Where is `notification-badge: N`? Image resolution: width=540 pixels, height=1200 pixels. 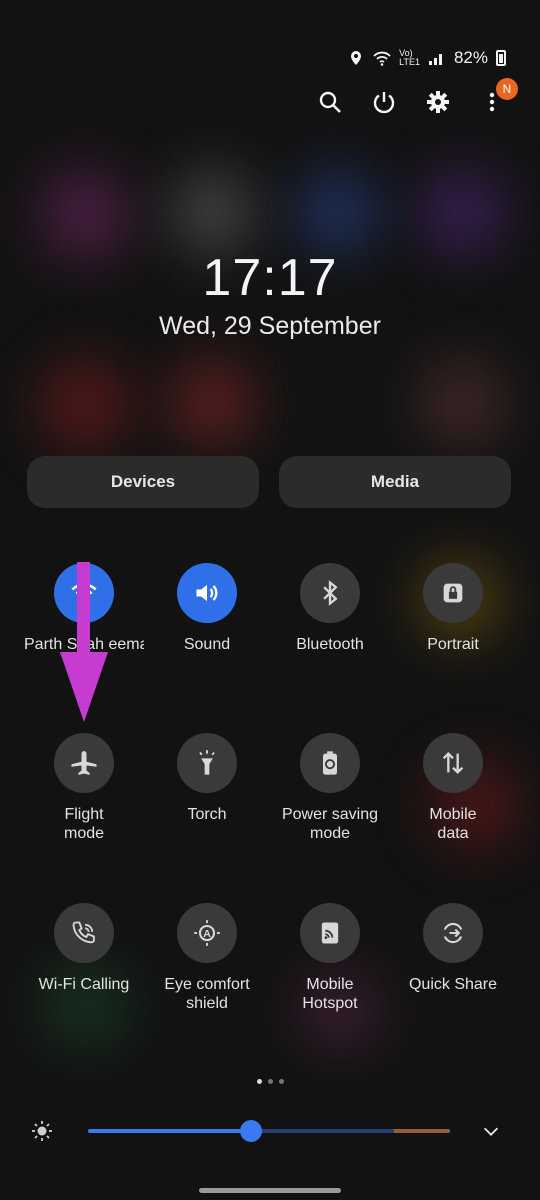 notification-badge: N is located at coordinates (507, 89).